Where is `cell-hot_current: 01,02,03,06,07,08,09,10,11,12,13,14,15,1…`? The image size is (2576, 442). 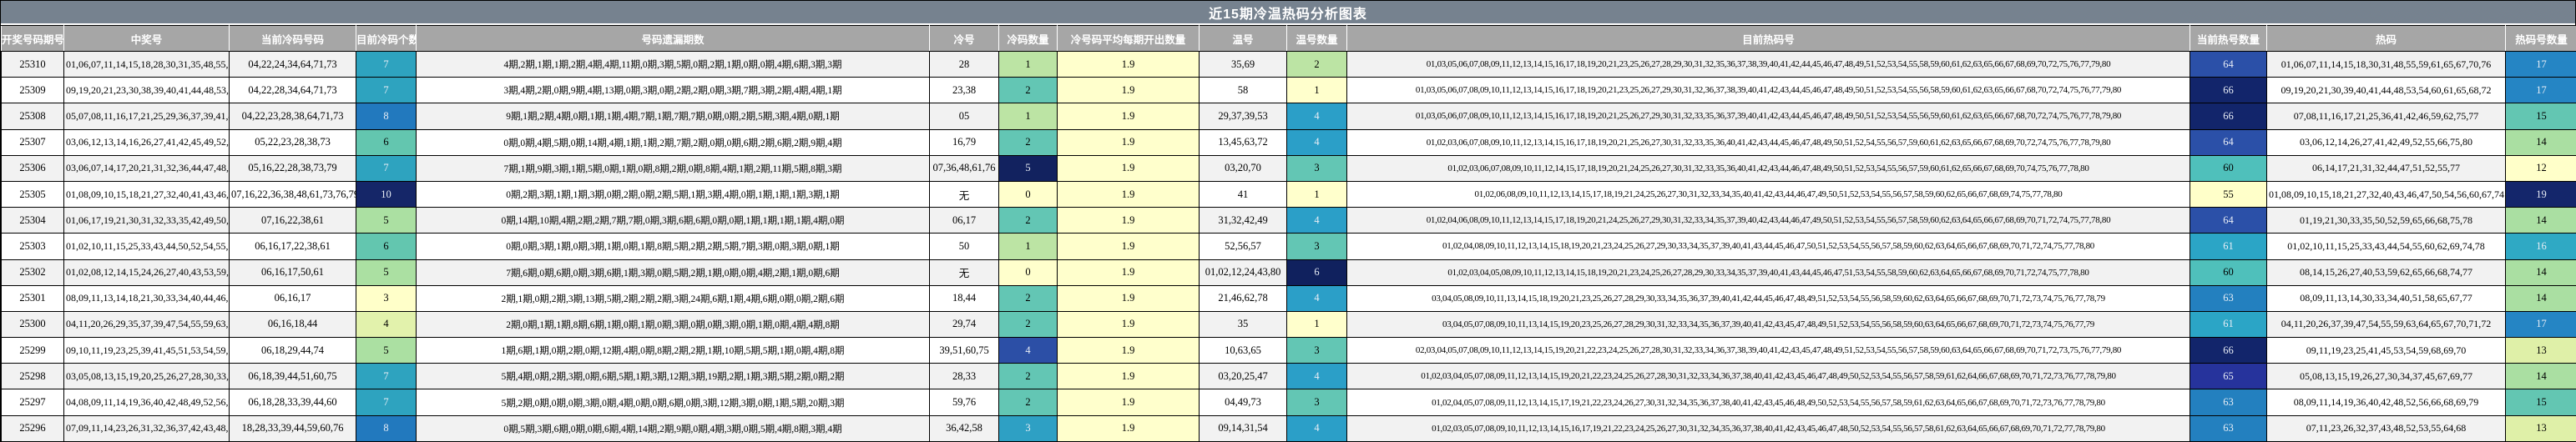
cell-hot_current: 01,02,03,06,07,08,09,10,11,12,13,14,15,1… is located at coordinates (1768, 142).